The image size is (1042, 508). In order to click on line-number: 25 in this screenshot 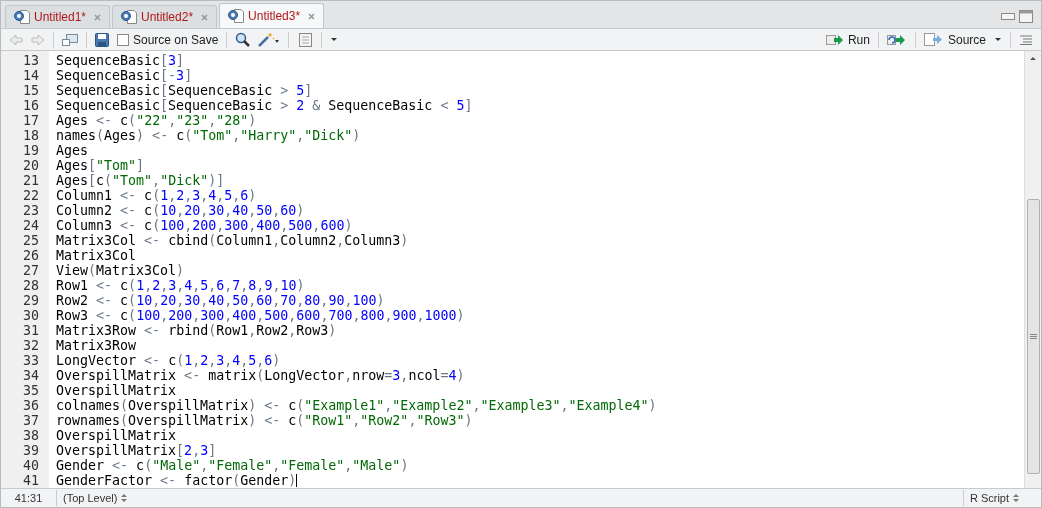, I will do `click(31, 240)`.